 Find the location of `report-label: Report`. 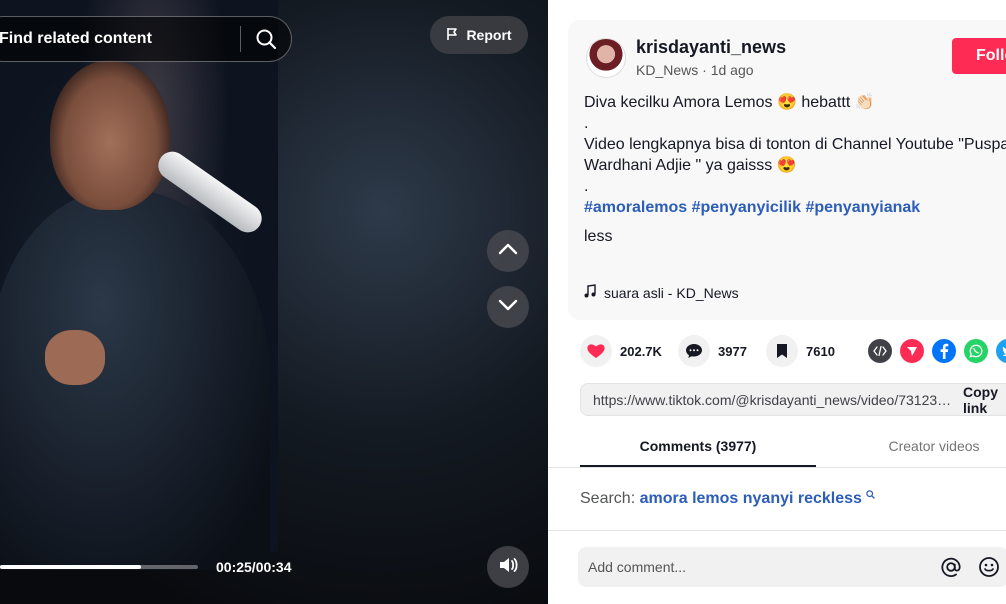

report-label: Report is located at coordinates (489, 35).